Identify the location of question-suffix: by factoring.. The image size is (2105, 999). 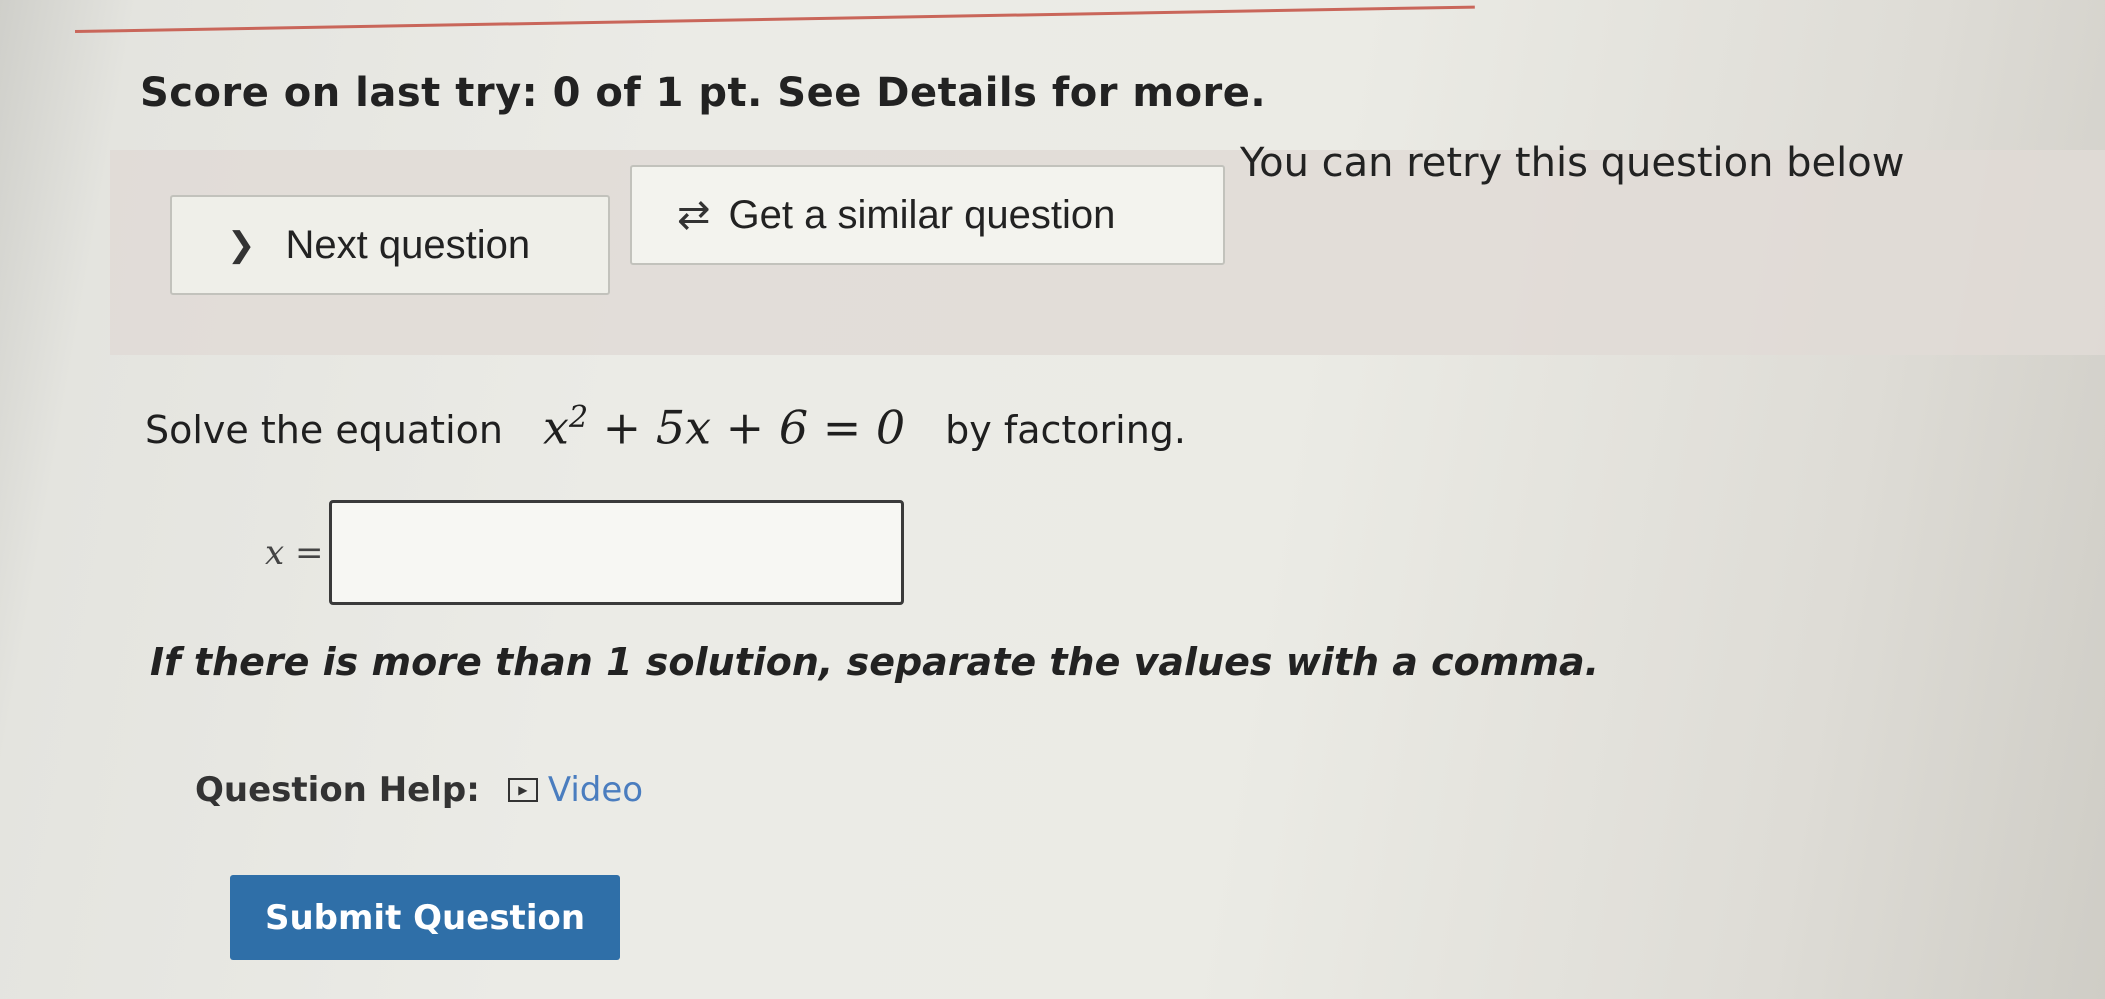
(1065, 430).